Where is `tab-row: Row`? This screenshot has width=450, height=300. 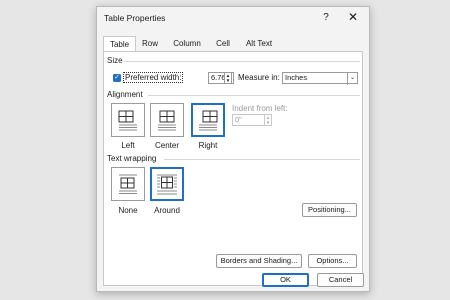 tab-row: Row is located at coordinates (150, 44).